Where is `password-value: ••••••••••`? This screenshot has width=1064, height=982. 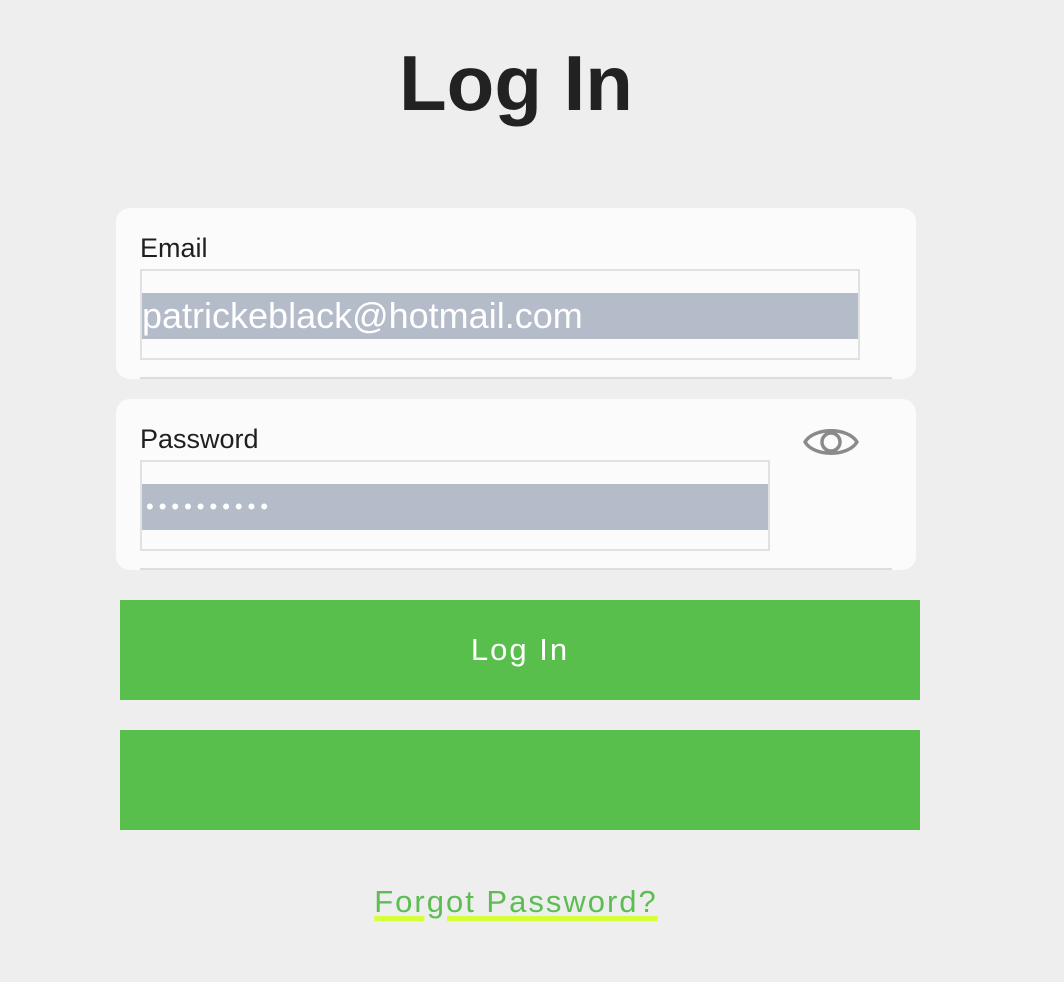 password-value: •••••••••• is located at coordinates (210, 506).